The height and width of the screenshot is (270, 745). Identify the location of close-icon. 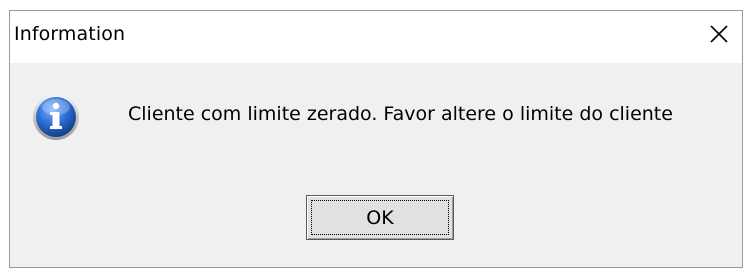
(719, 34).